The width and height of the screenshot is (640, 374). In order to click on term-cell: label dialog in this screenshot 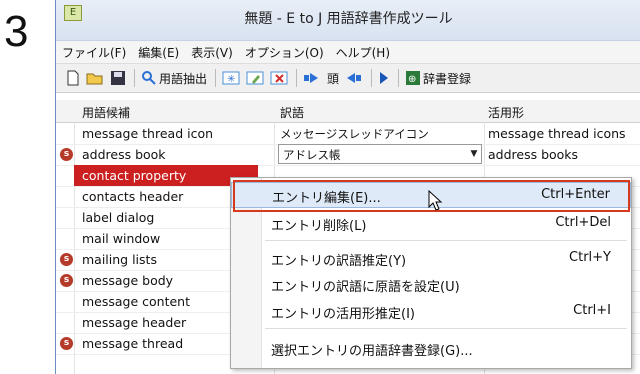, I will do `click(118, 217)`.